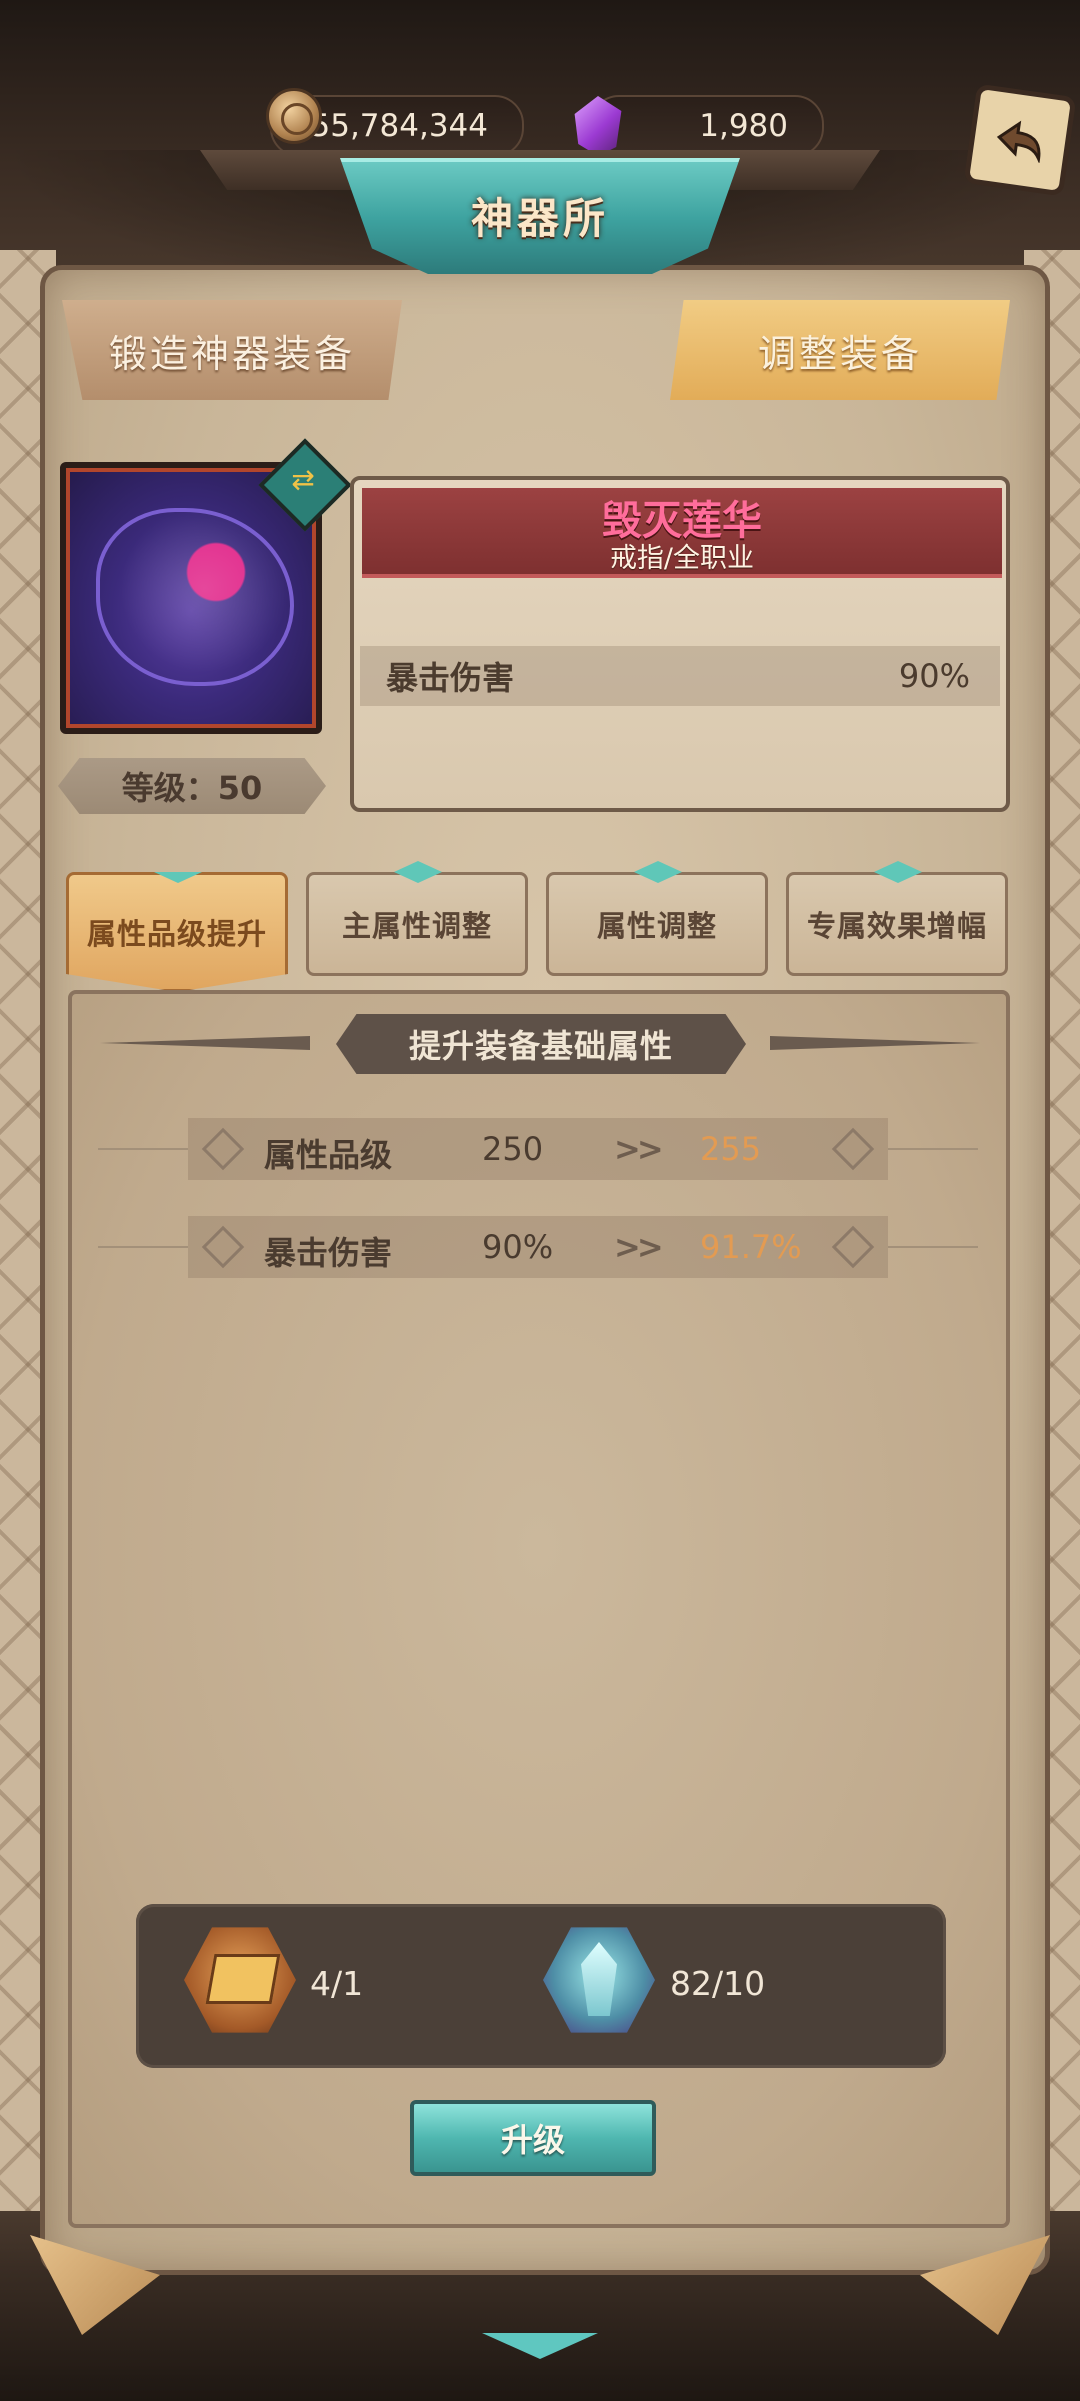 The height and width of the screenshot is (2401, 1080). I want to click on tab-attribute-grade-upgrade: 属性品级提升, so click(177, 932).